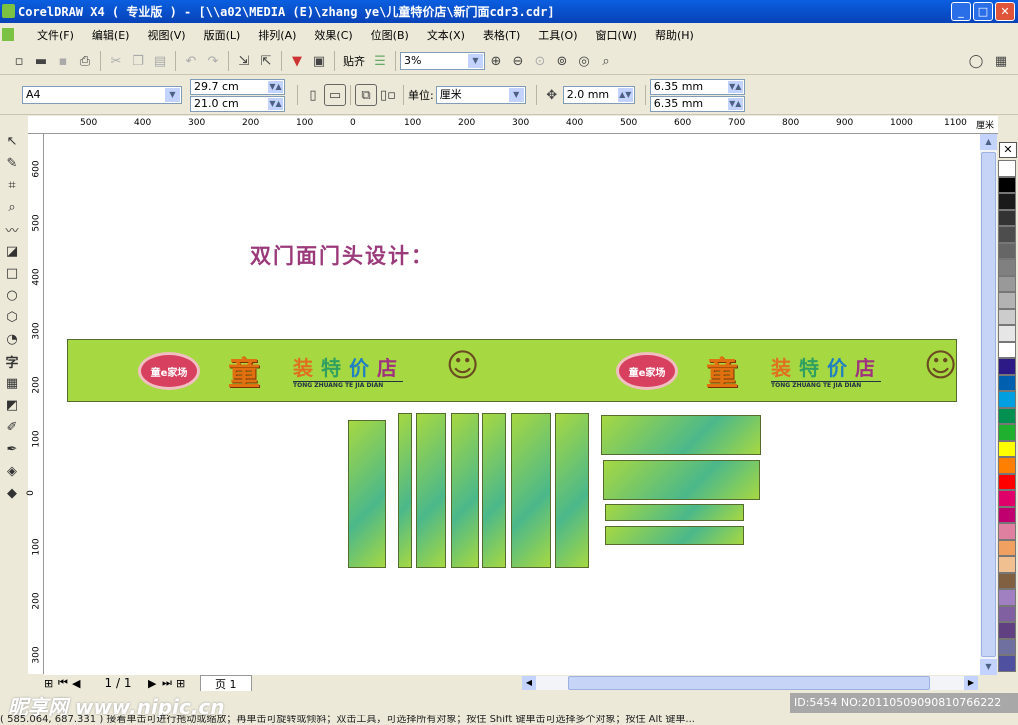  Describe the element at coordinates (12, 273) in the screenshot. I see `rectangle-tool-icon: □` at that location.